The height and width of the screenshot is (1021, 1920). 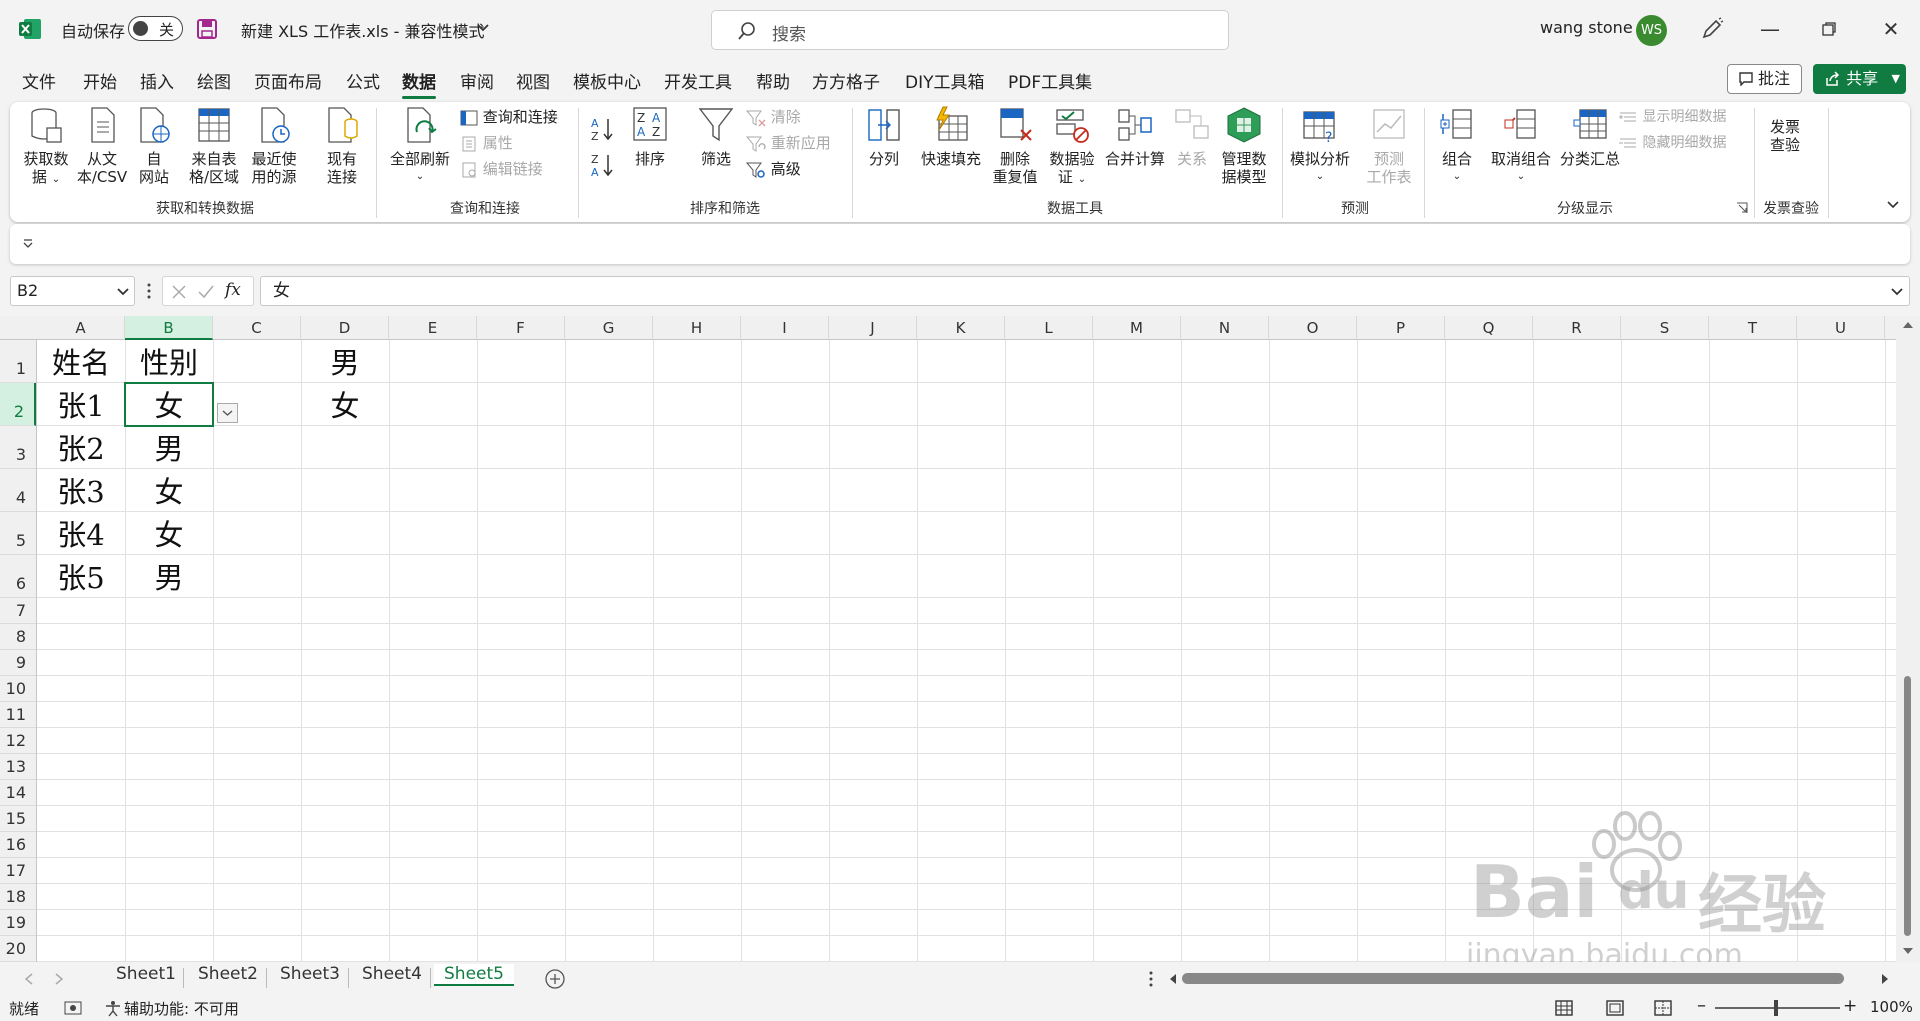 What do you see at coordinates (18, 404) in the screenshot?
I see `row-header-2: 2` at bounding box center [18, 404].